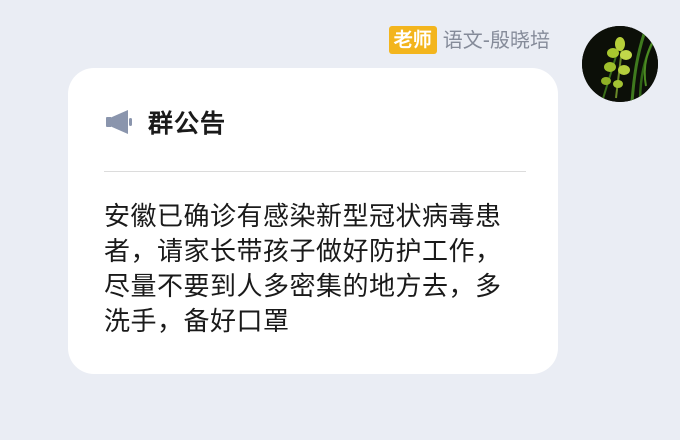 This screenshot has height=440, width=680. I want to click on notice-header: 群公告, so click(165, 122).